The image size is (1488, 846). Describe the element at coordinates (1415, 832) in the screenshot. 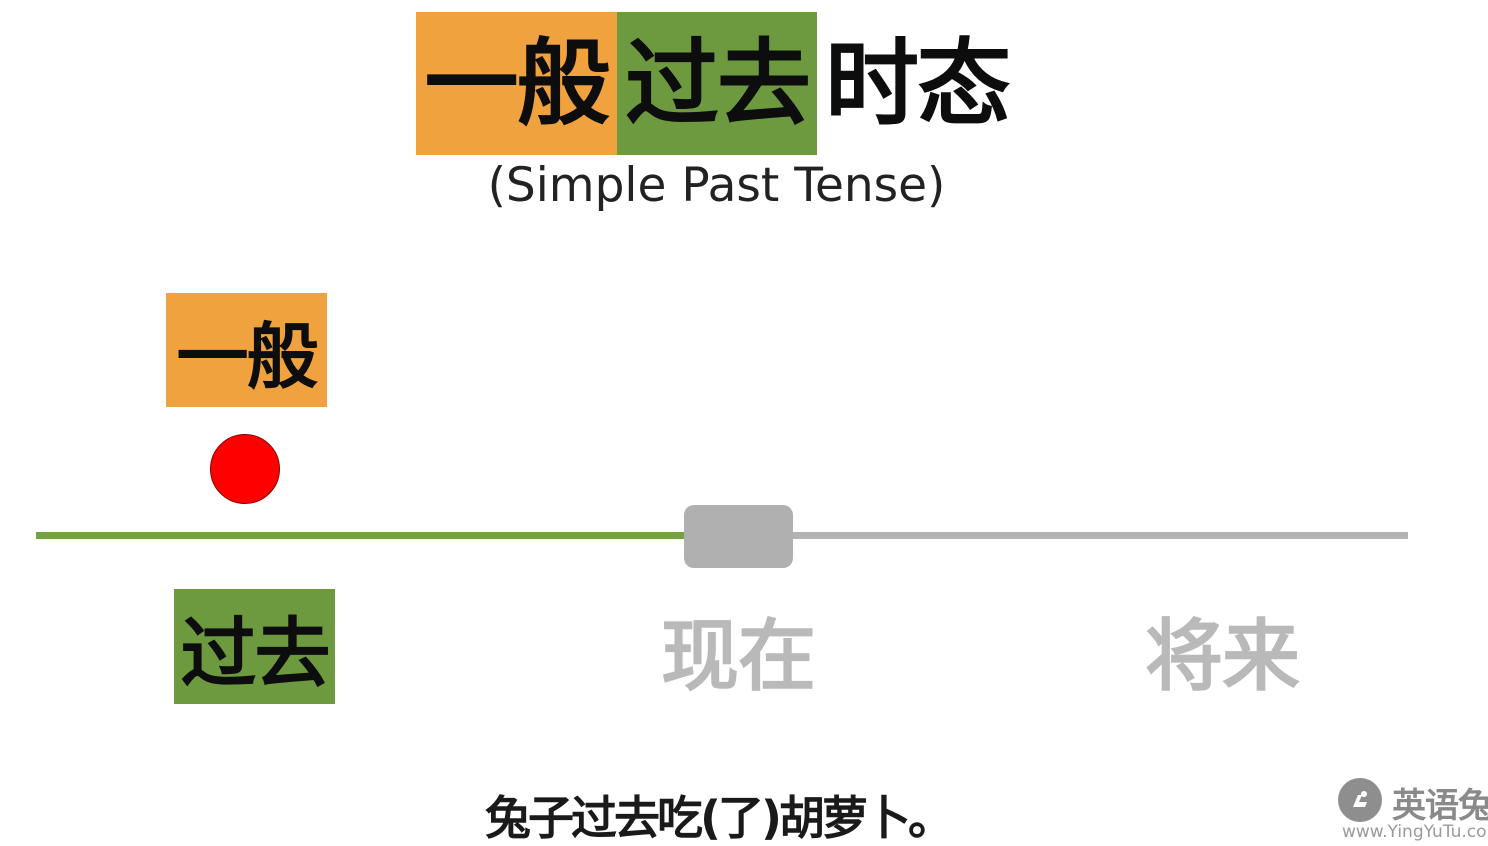

I see `watermark-url: www.YingYuTu.com` at that location.